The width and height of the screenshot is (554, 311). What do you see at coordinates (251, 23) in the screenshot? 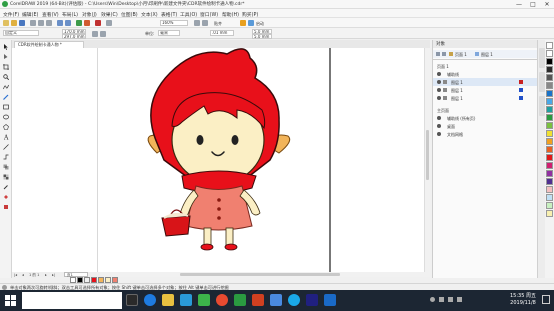
I see `launch-icon` at bounding box center [251, 23].